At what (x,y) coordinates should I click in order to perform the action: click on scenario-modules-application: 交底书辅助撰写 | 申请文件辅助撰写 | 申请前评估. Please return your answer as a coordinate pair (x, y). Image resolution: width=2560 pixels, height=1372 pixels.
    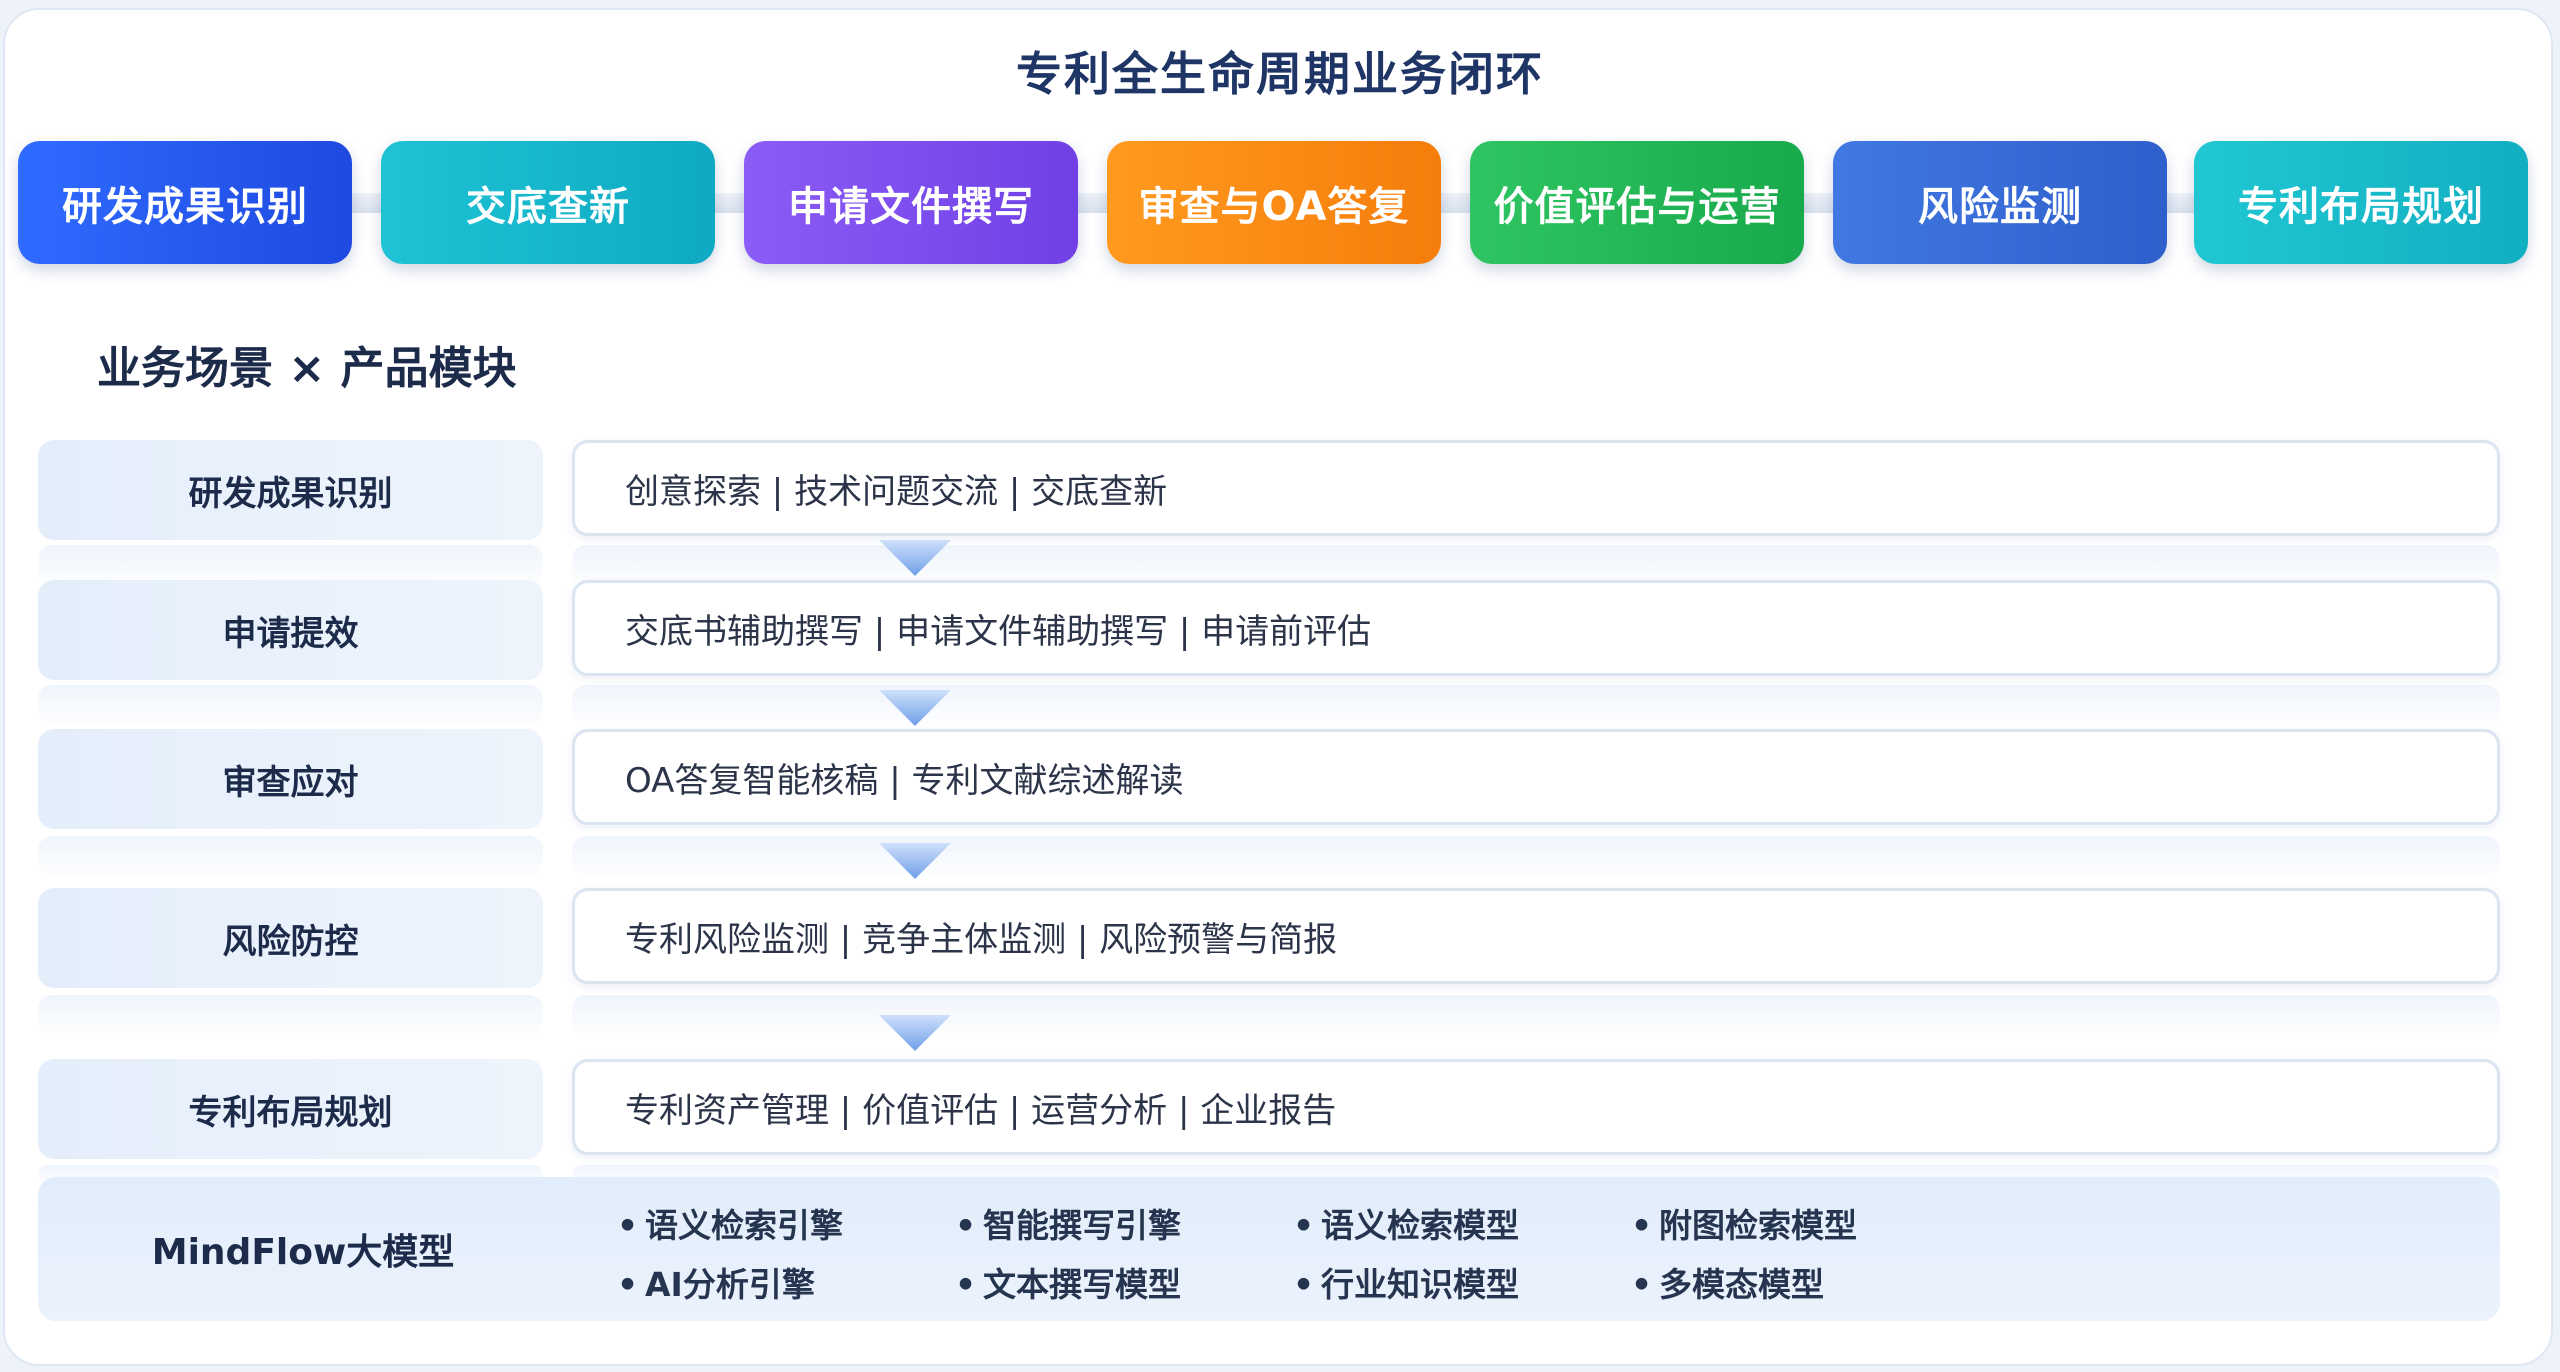
    Looking at the image, I should click on (1536, 628).